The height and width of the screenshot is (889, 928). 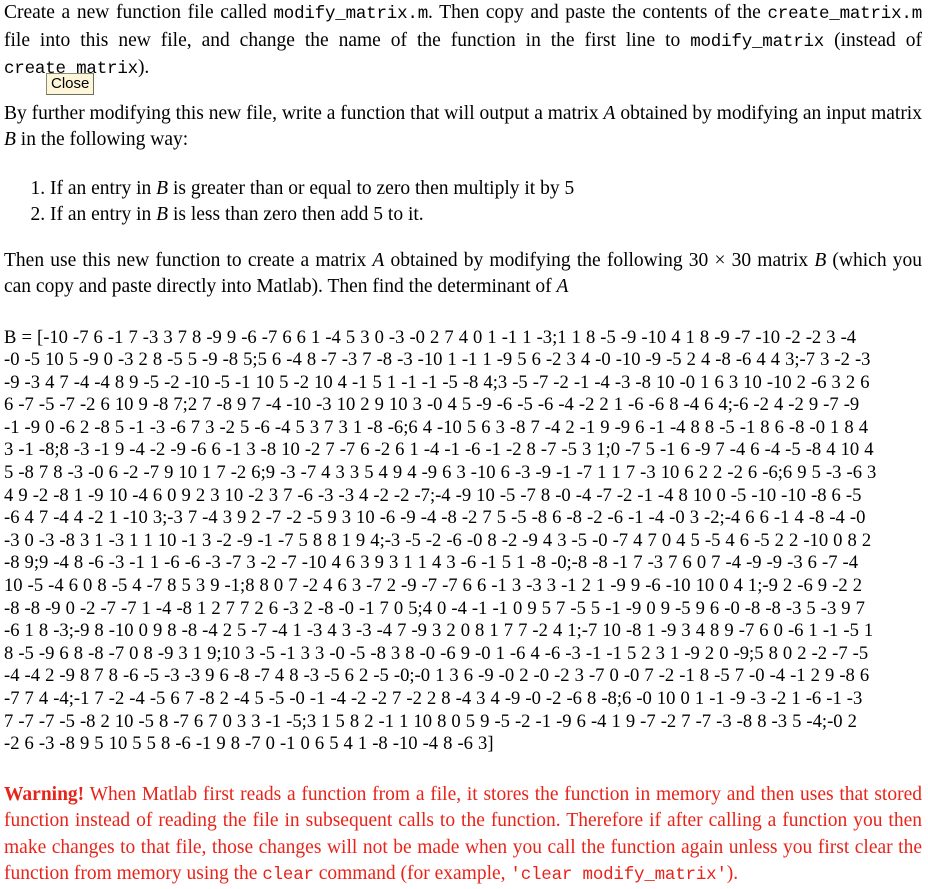 What do you see at coordinates (296, 214) in the screenshot?
I see `rule2-text-2: is less than zero then add 5 to it.` at bounding box center [296, 214].